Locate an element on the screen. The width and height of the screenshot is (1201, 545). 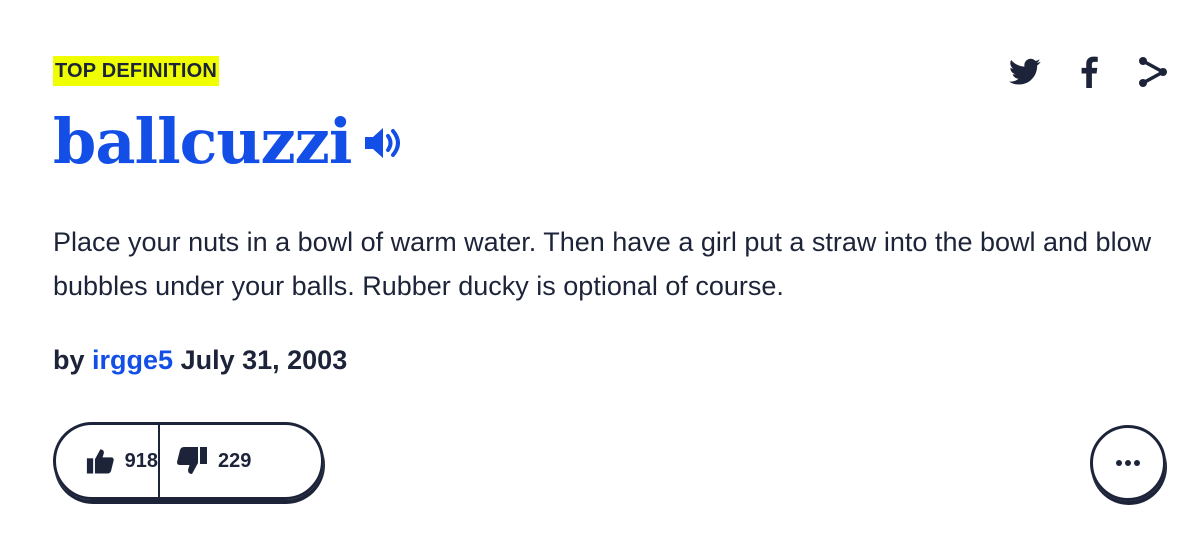
thumbs-down-icon is located at coordinates (192, 460).